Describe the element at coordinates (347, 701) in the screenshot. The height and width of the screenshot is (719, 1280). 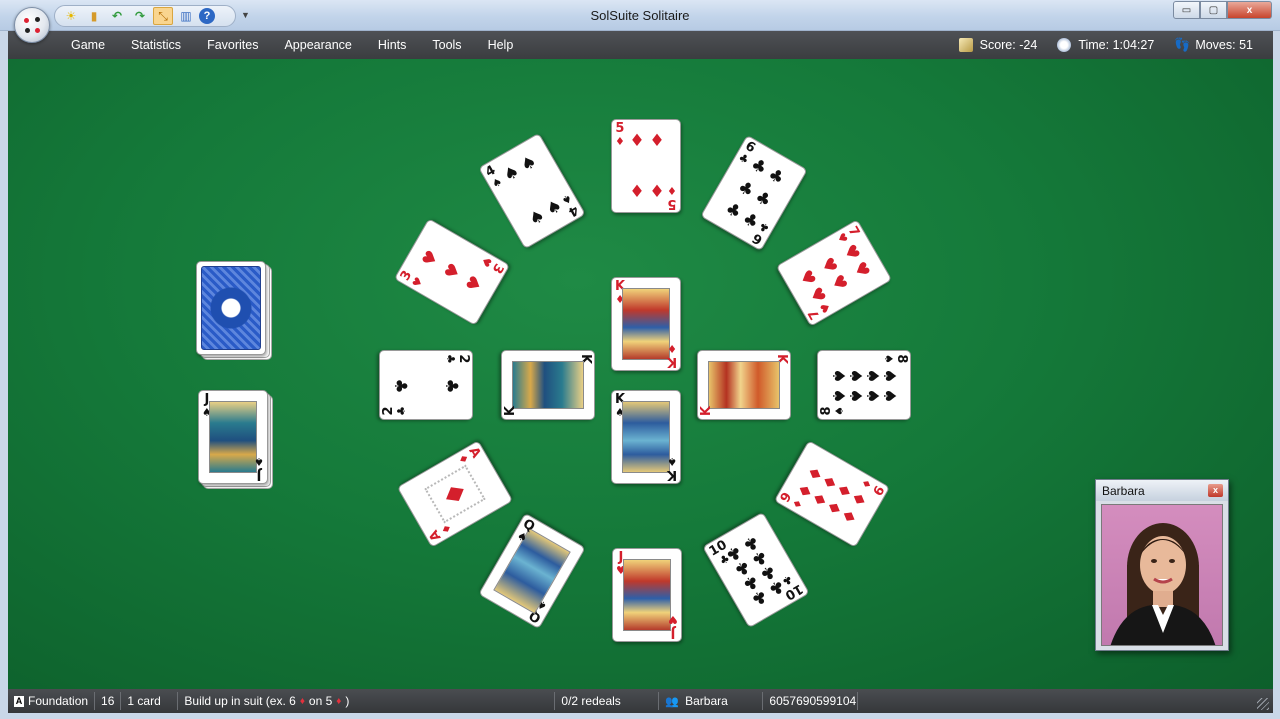
I see `status-rule-suffix: )` at that location.